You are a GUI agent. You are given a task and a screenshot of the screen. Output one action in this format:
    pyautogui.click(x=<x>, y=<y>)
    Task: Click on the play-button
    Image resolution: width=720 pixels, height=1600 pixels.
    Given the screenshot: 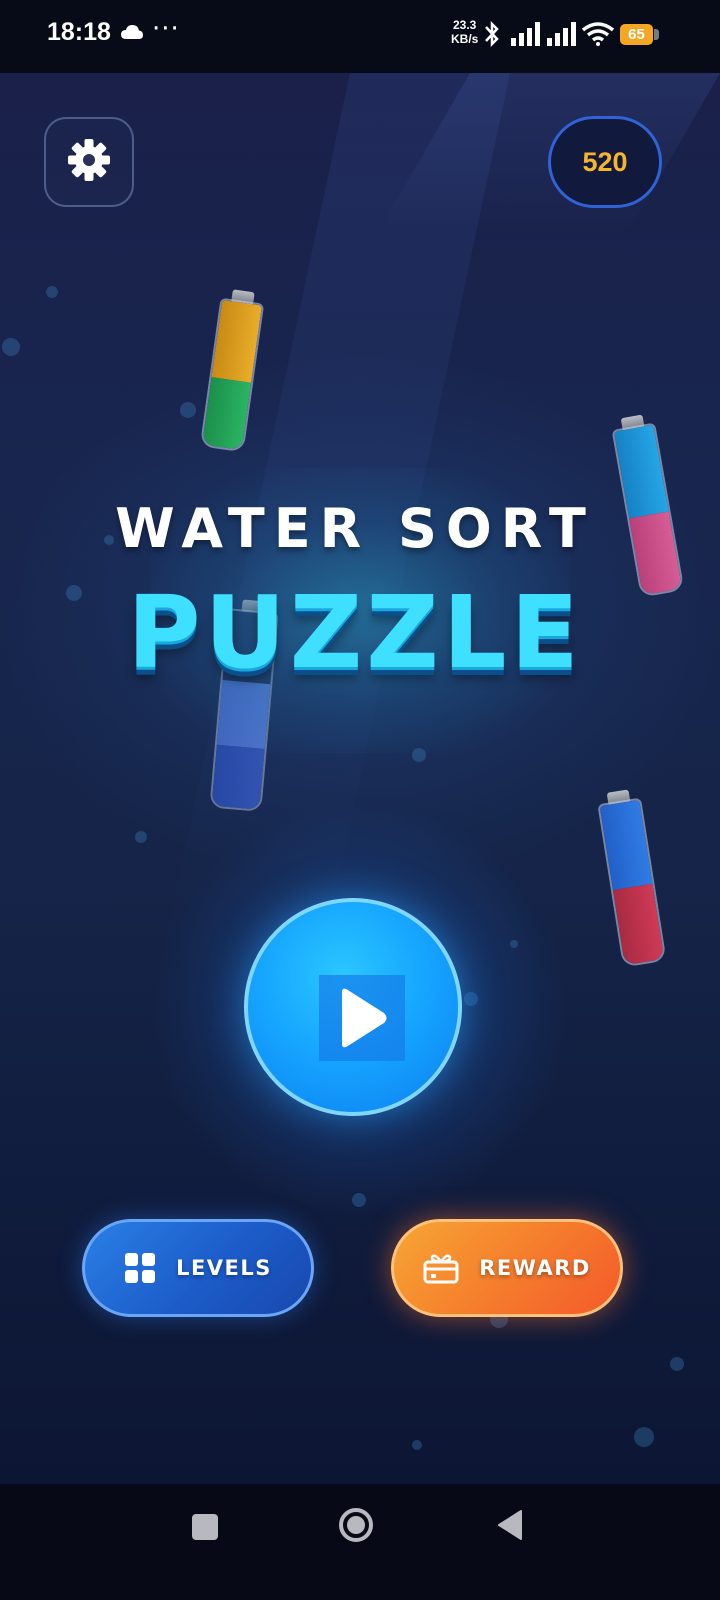 What is the action you would take?
    pyautogui.click(x=353, y=1007)
    